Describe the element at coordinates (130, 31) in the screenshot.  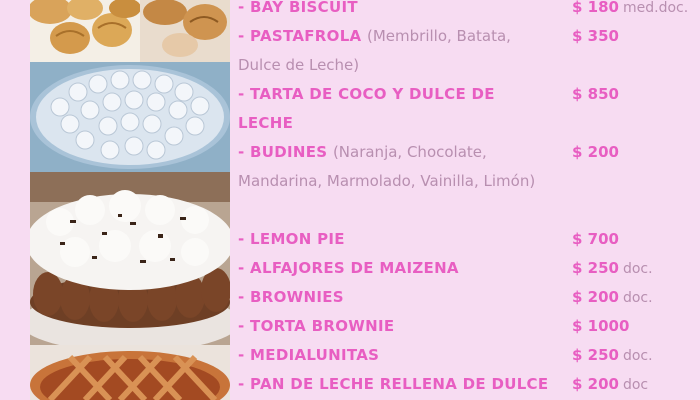
I see `croissants-photo` at that location.